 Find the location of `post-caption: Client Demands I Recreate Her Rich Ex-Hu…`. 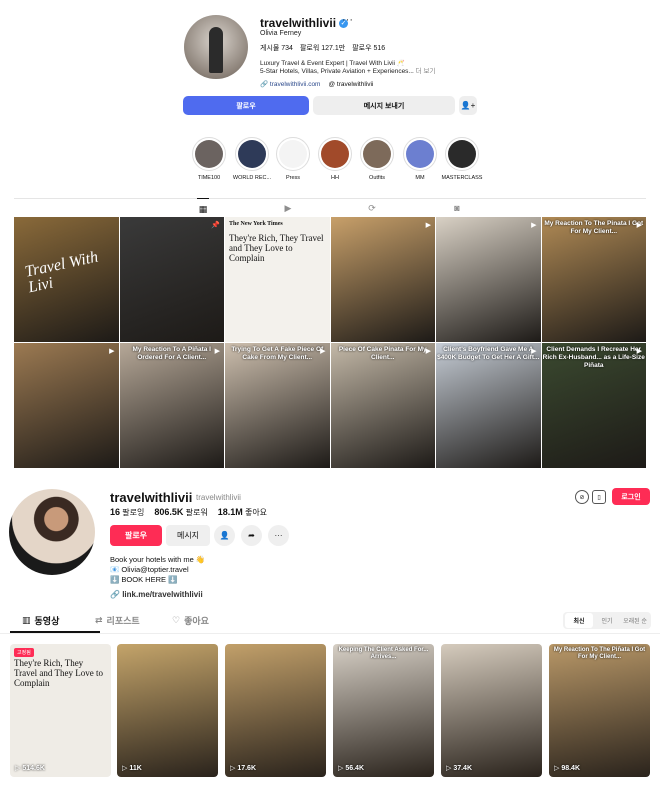

post-caption: Client Demands I Recreate Her Rich Ex-Hu… is located at coordinates (593, 357).